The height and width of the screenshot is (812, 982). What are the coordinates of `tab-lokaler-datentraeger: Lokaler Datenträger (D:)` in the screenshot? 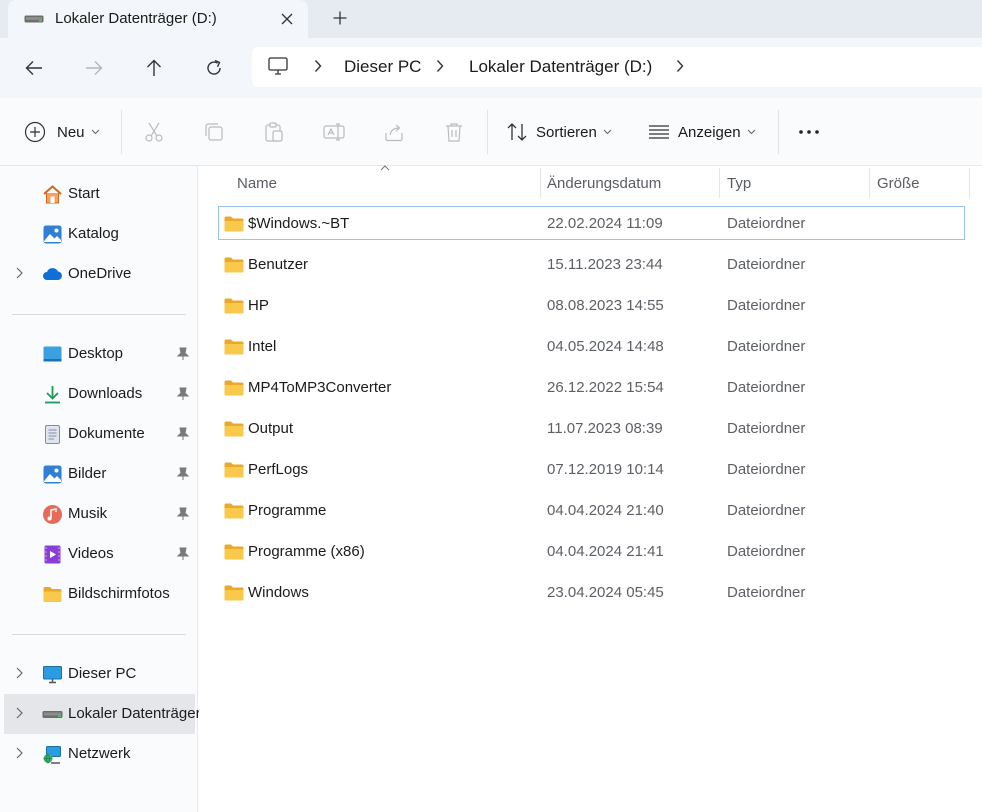 It's located at (158, 19).